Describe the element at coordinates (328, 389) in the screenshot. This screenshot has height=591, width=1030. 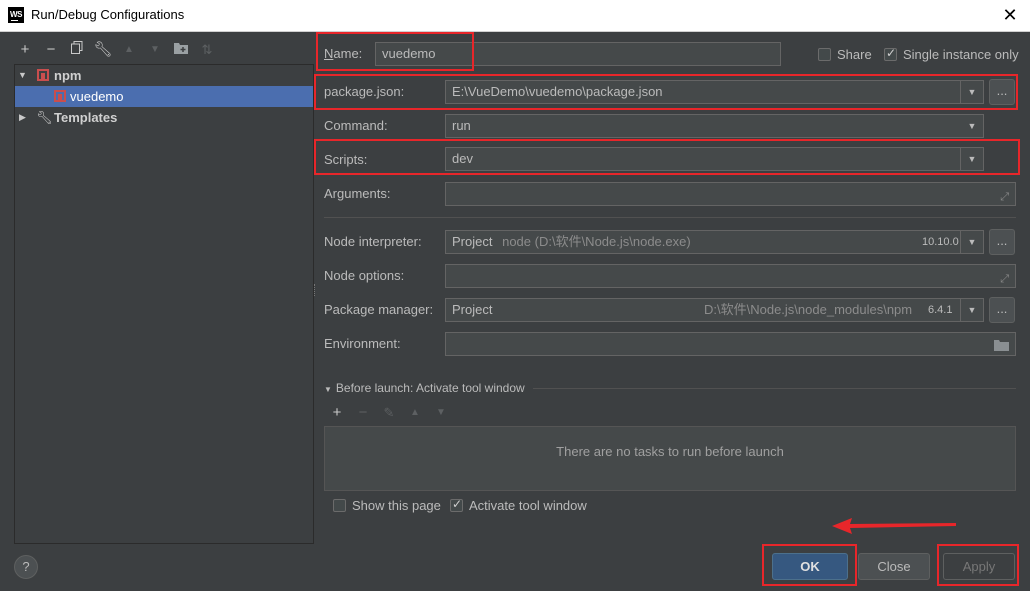
I see `collapse-arrow-icon: ▼` at that location.